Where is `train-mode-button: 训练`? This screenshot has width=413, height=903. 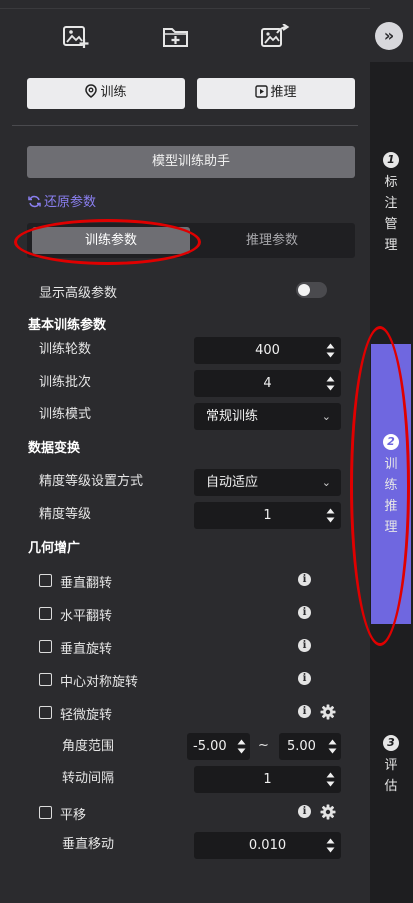 train-mode-button: 训练 is located at coordinates (106, 93).